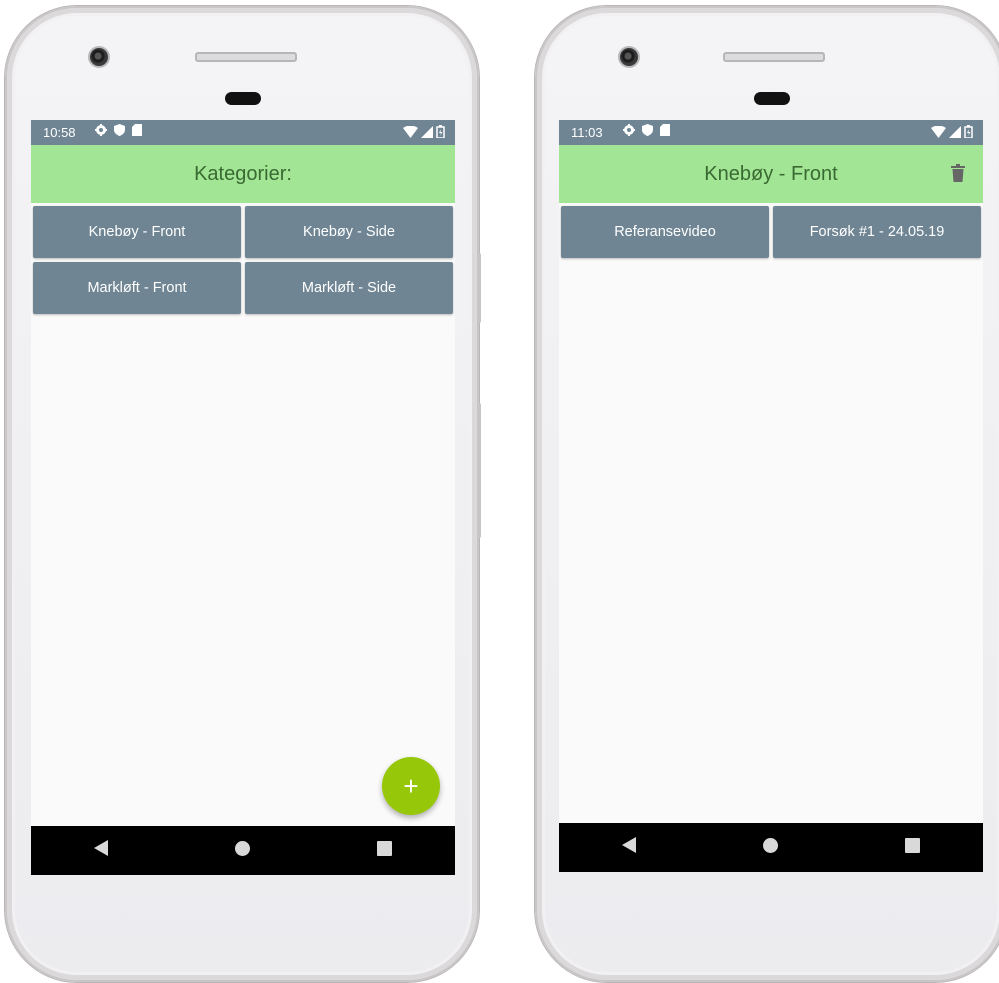 The width and height of the screenshot is (999, 983). I want to click on status-time: 11:03, so click(587, 132).